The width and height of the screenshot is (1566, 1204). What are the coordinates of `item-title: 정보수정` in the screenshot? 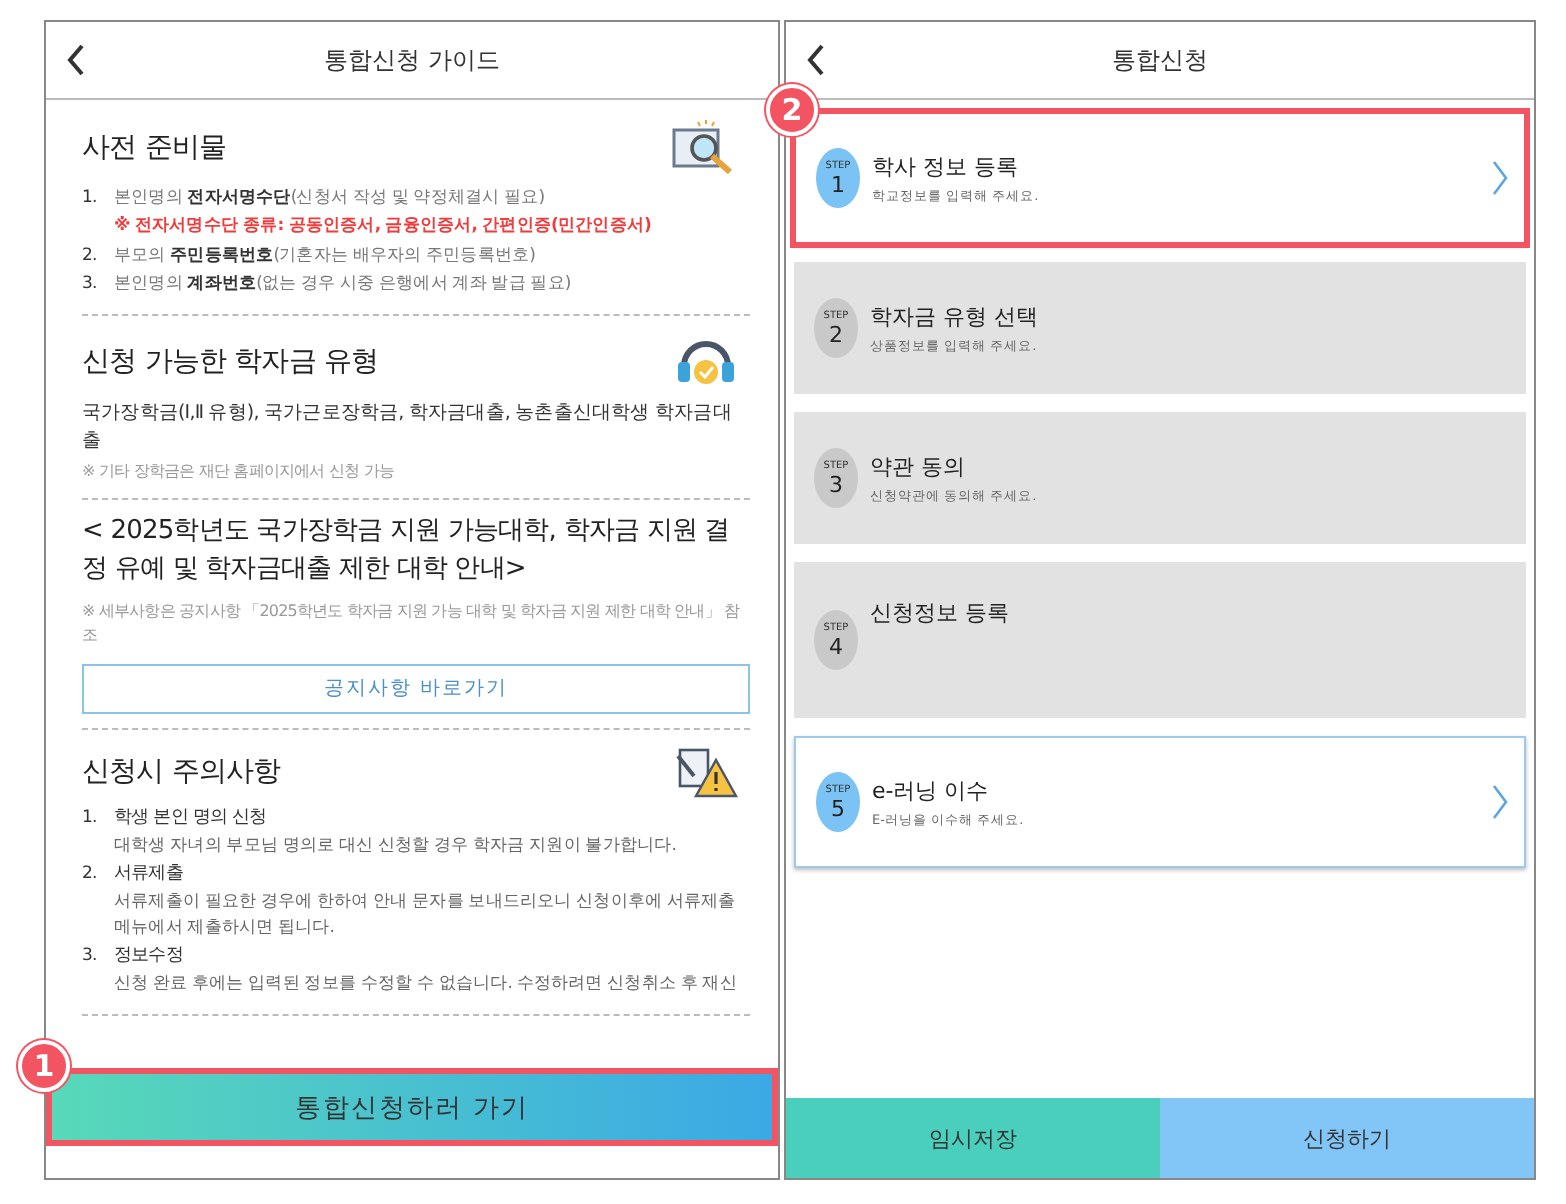 It's located at (149, 957).